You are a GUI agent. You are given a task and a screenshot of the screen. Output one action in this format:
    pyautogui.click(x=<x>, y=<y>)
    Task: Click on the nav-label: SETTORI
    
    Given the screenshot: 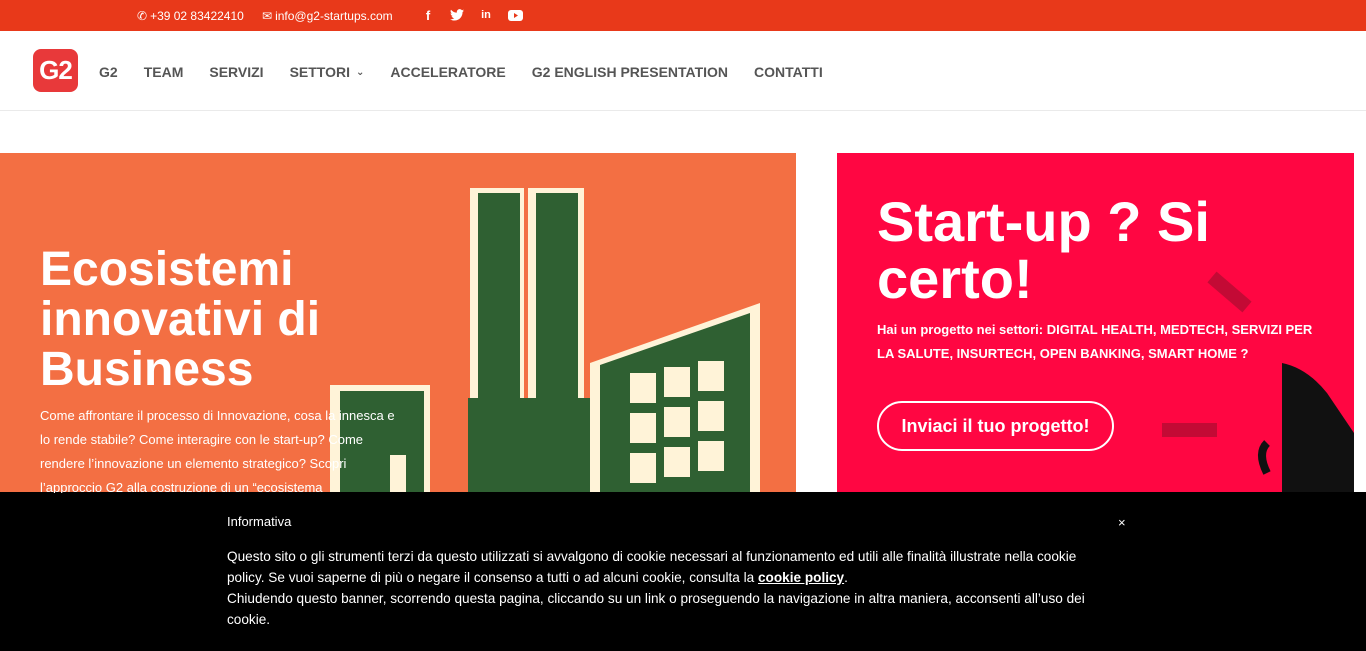 What is the action you would take?
    pyautogui.click(x=319, y=72)
    